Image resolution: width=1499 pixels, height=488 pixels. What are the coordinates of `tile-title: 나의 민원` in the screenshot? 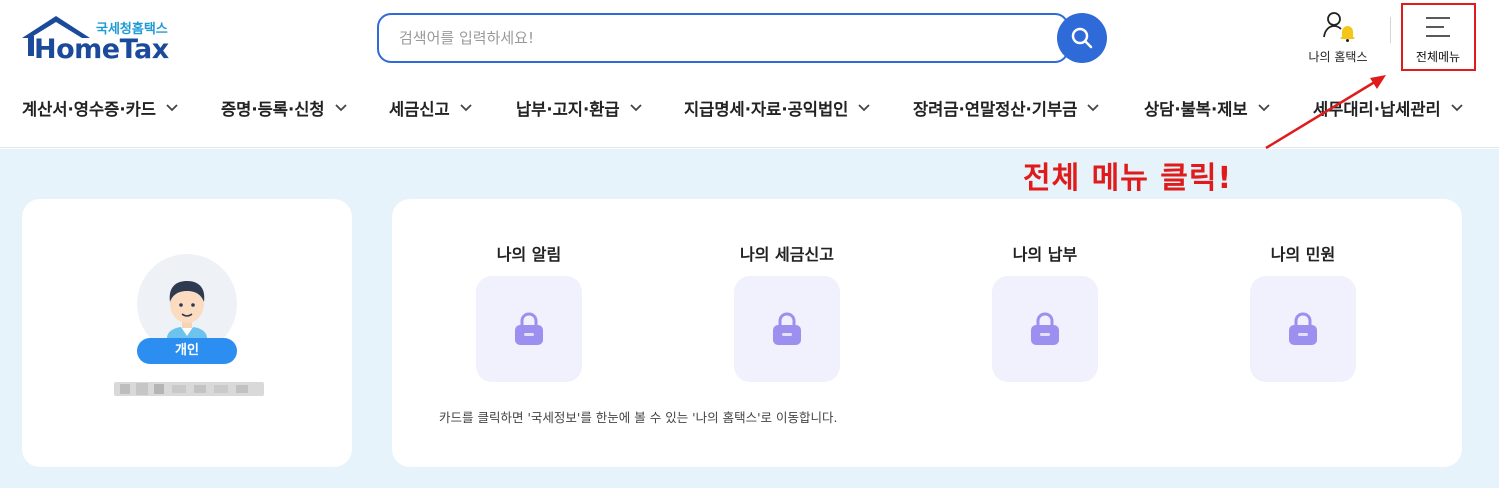 It's located at (1303, 254).